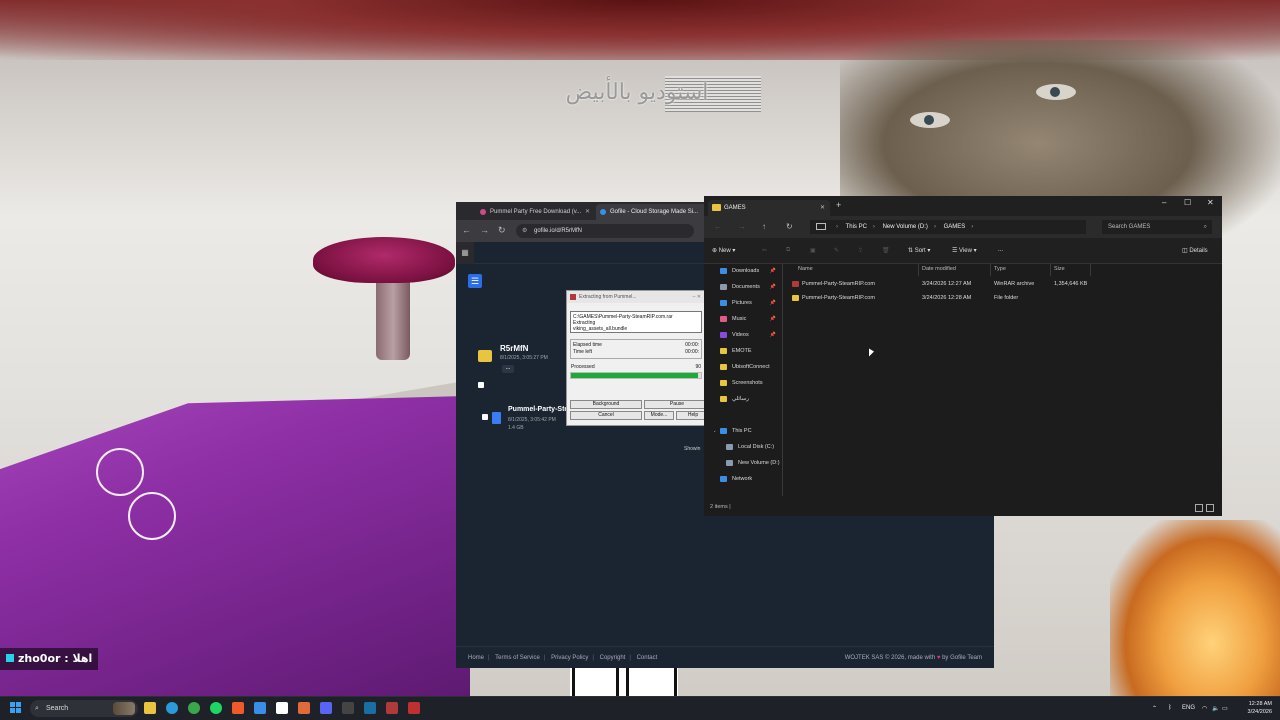  What do you see at coordinates (1154, 708) in the screenshot?
I see `chevron-up-icon: ⌃` at bounding box center [1154, 708].